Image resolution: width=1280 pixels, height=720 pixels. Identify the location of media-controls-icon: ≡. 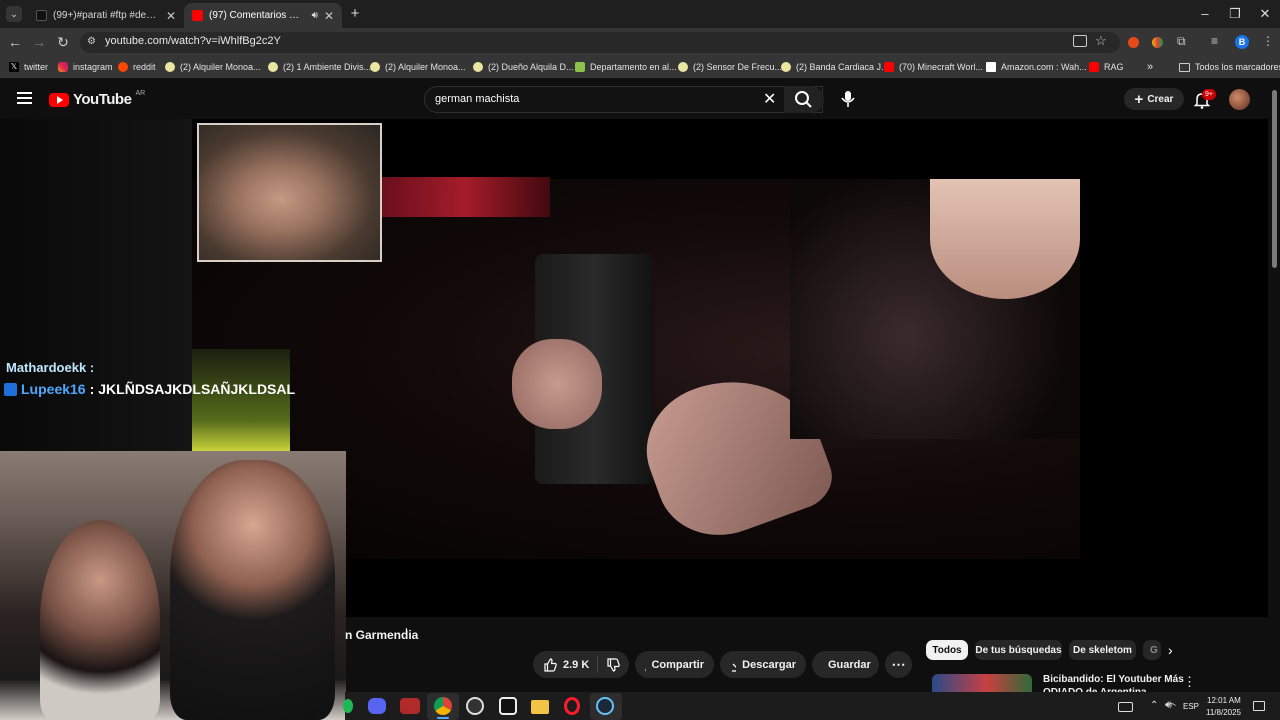
(1214, 41).